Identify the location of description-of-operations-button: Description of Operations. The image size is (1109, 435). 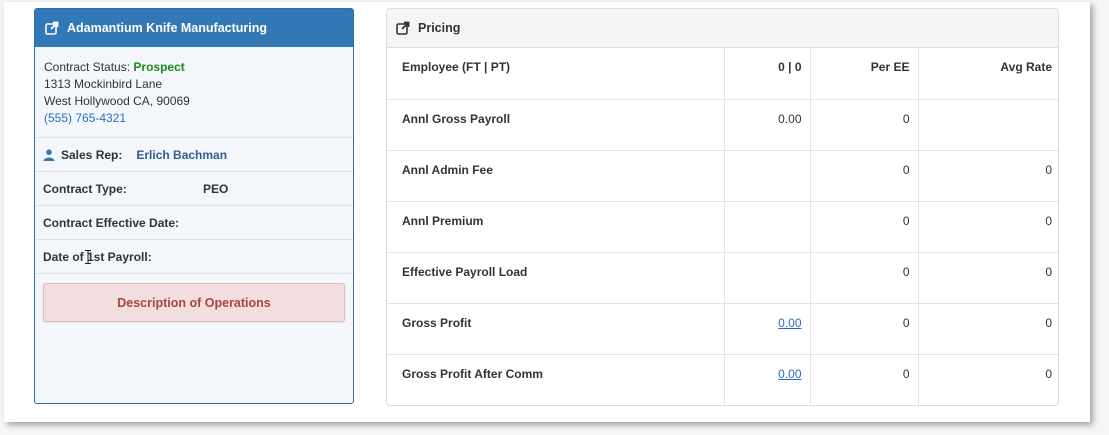
(194, 302).